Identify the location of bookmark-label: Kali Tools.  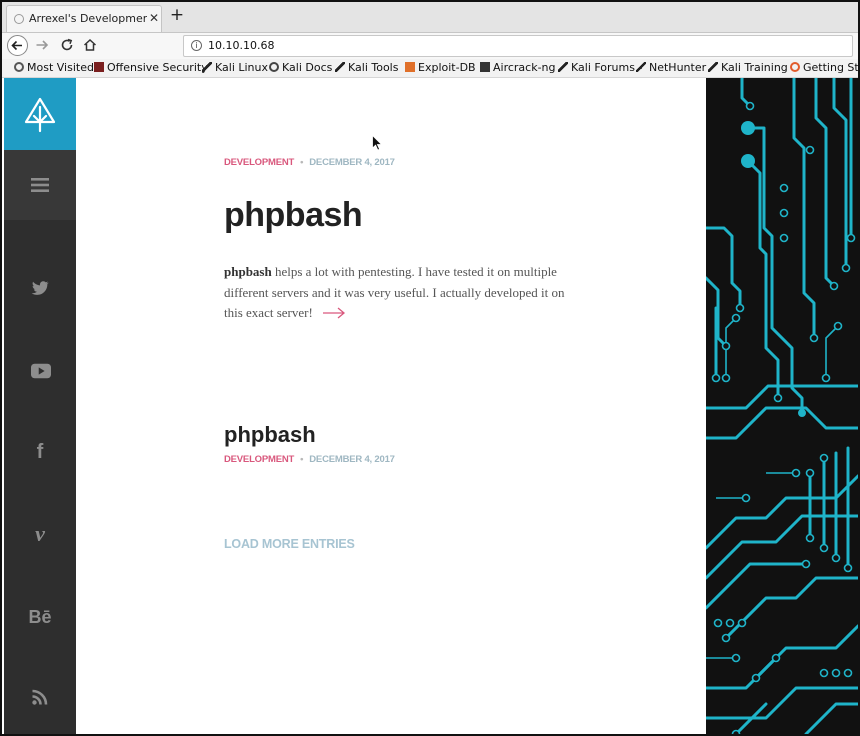
(373, 67).